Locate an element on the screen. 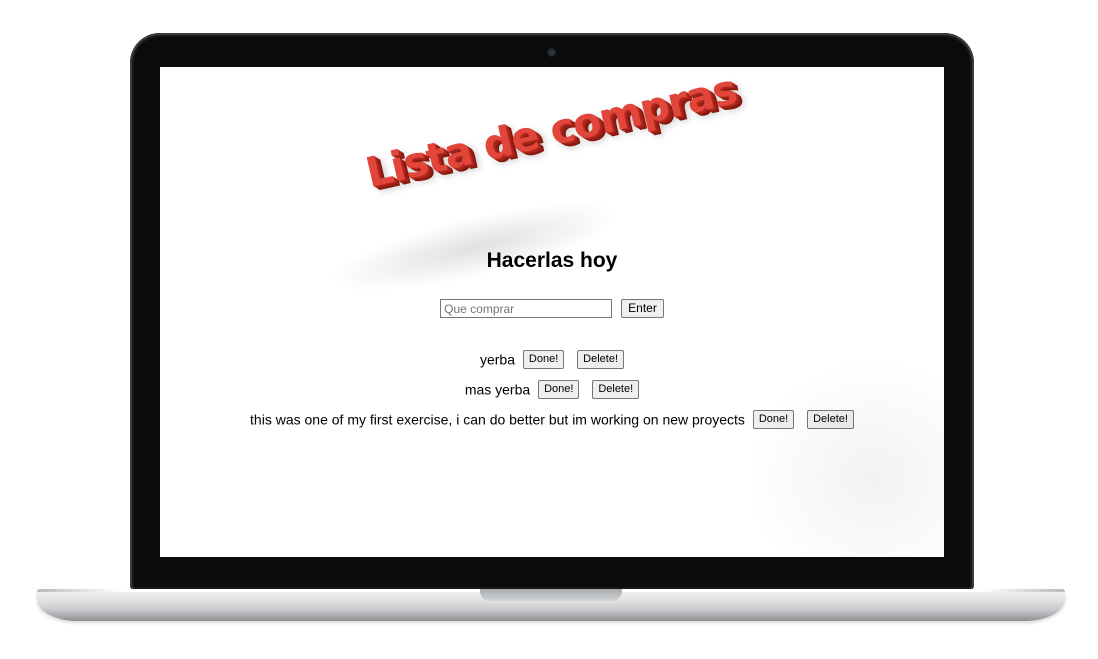  page-subtitle: Hacerlas hoy is located at coordinates (552, 260).